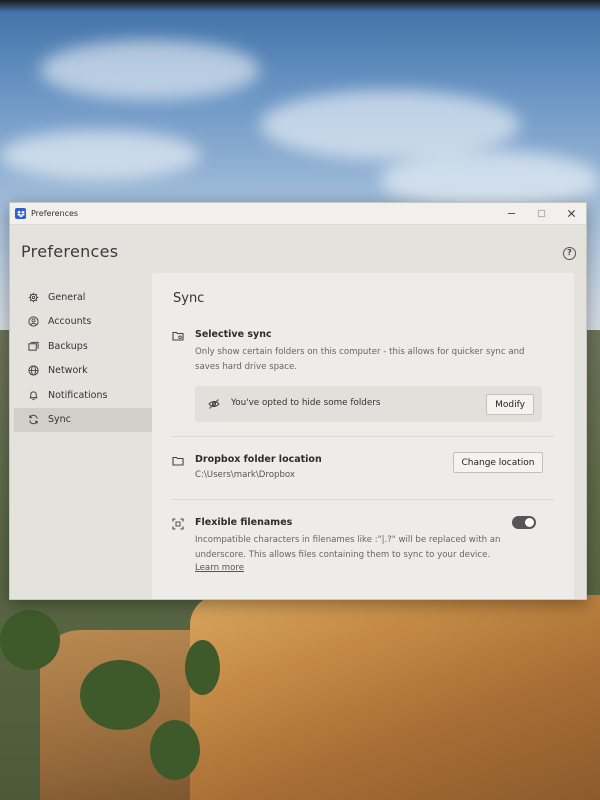 The width and height of the screenshot is (600, 800). What do you see at coordinates (33, 321) in the screenshot?
I see `user-circle-icon` at bounding box center [33, 321].